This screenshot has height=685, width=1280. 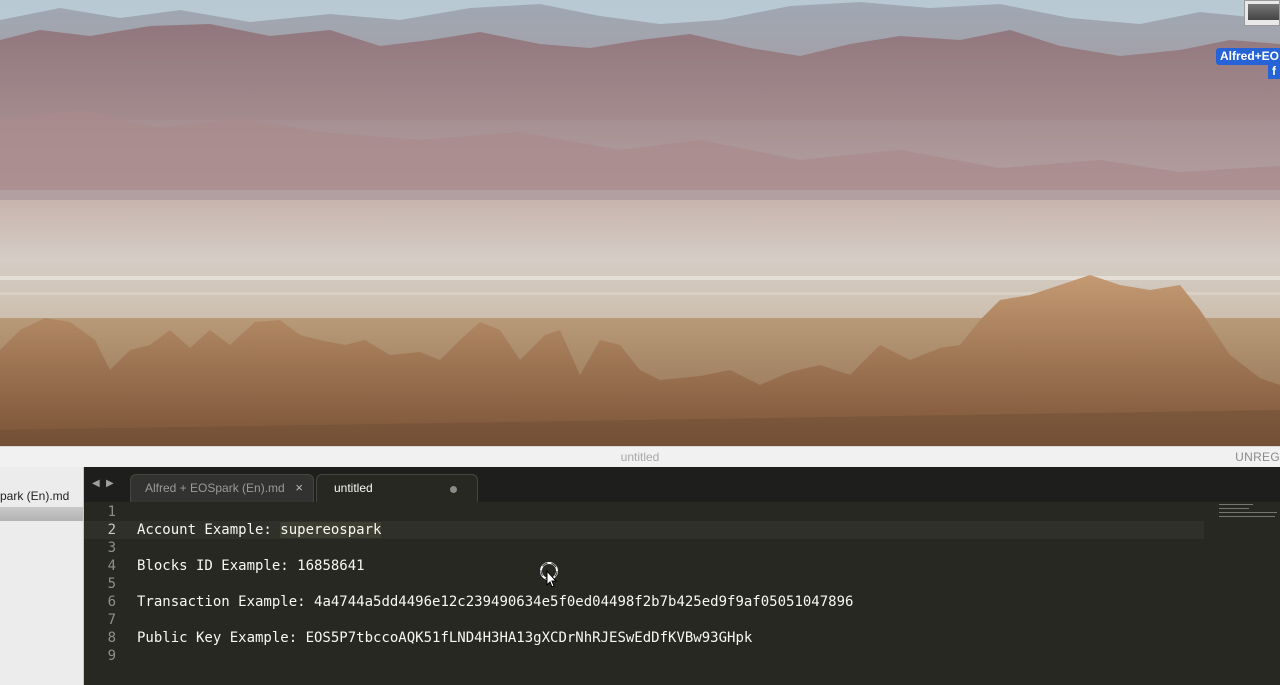 I want to click on tab-alfred-eospark: Alfred + EOSpark (En).md ×, so click(x=222, y=488).